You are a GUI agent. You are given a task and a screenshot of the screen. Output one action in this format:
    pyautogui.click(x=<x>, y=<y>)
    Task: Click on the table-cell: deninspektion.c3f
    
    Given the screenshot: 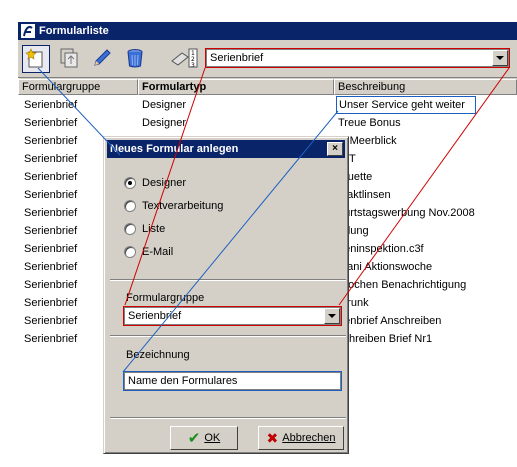 What is the action you would take?
    pyautogui.click(x=381, y=249)
    